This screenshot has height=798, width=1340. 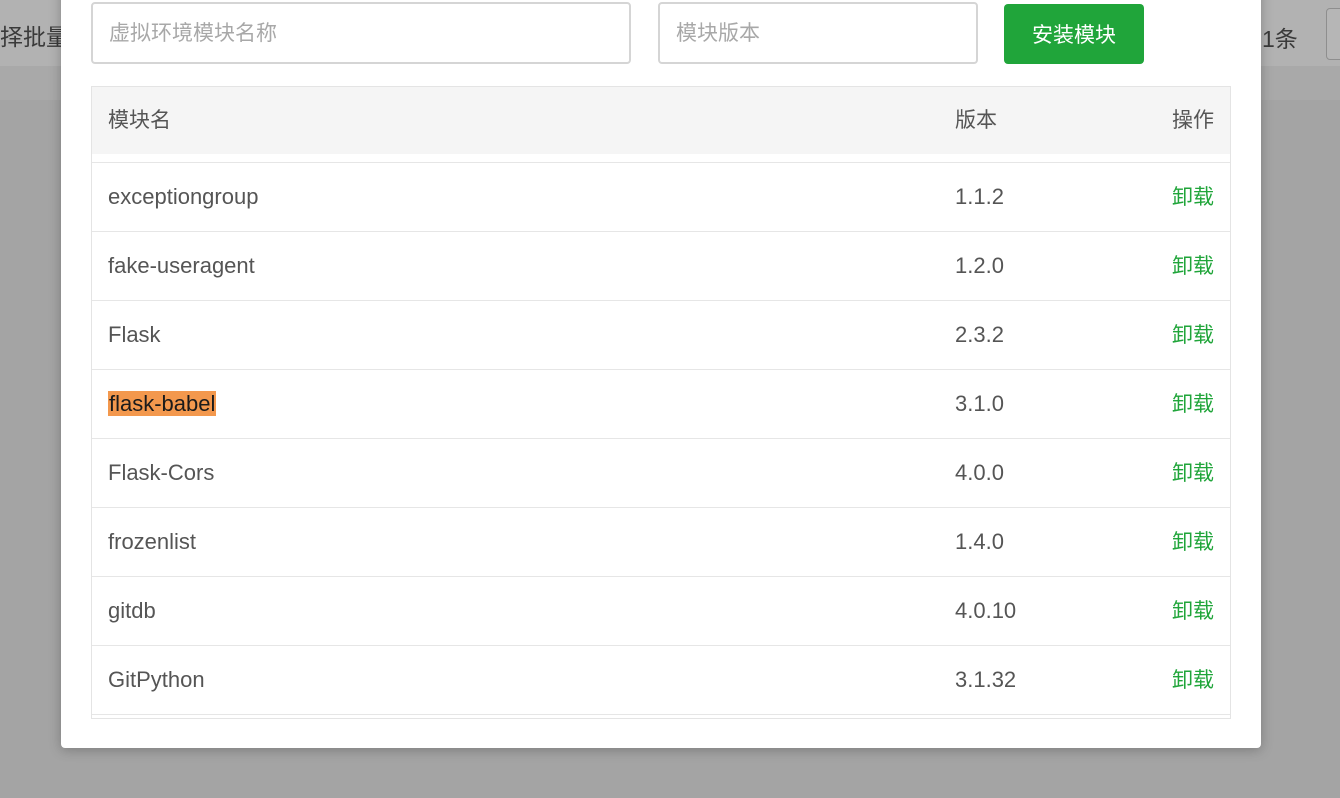 I want to click on table-row: Flask-Cors 4.0.0 卸载, so click(x=661, y=472).